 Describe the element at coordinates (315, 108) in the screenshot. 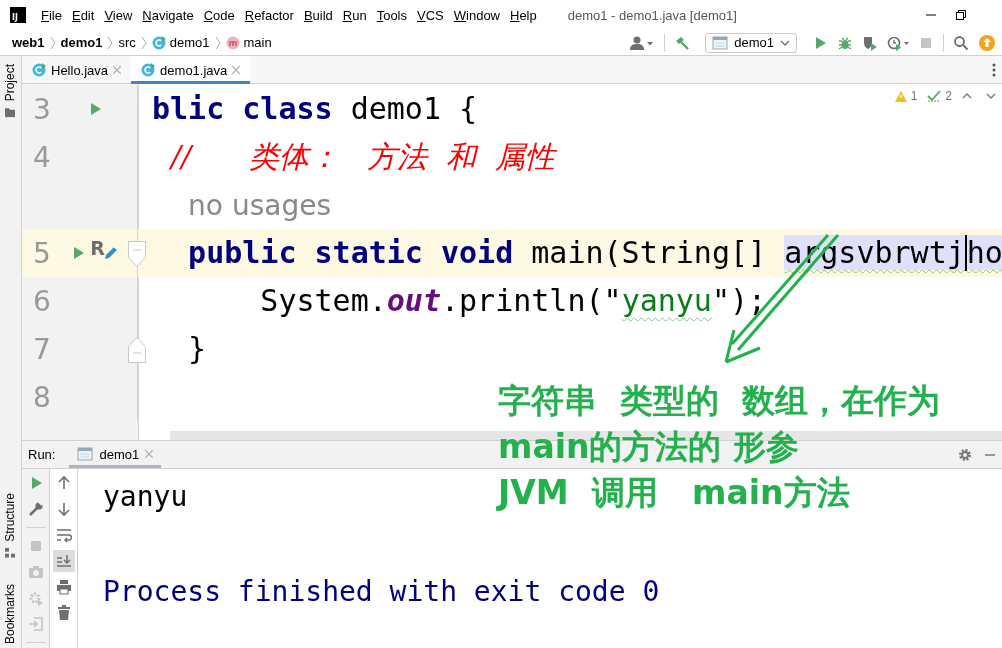

I see `code-line: blic class demo1 {` at that location.